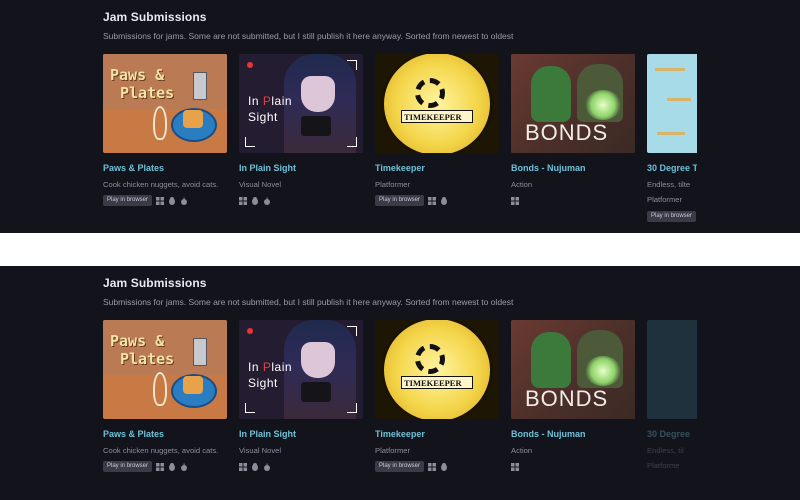 The image size is (800, 500). Describe the element at coordinates (665, 450) in the screenshot. I see `game-description: Endless, til` at that location.